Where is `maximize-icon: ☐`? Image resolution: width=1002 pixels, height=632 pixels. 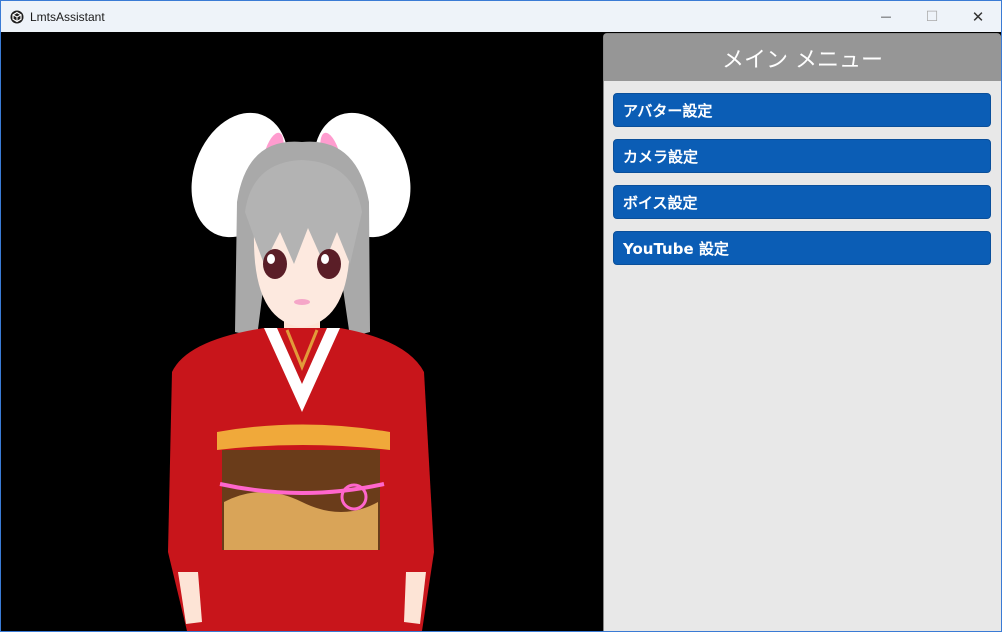
maximize-icon: ☐ is located at coordinates (932, 16).